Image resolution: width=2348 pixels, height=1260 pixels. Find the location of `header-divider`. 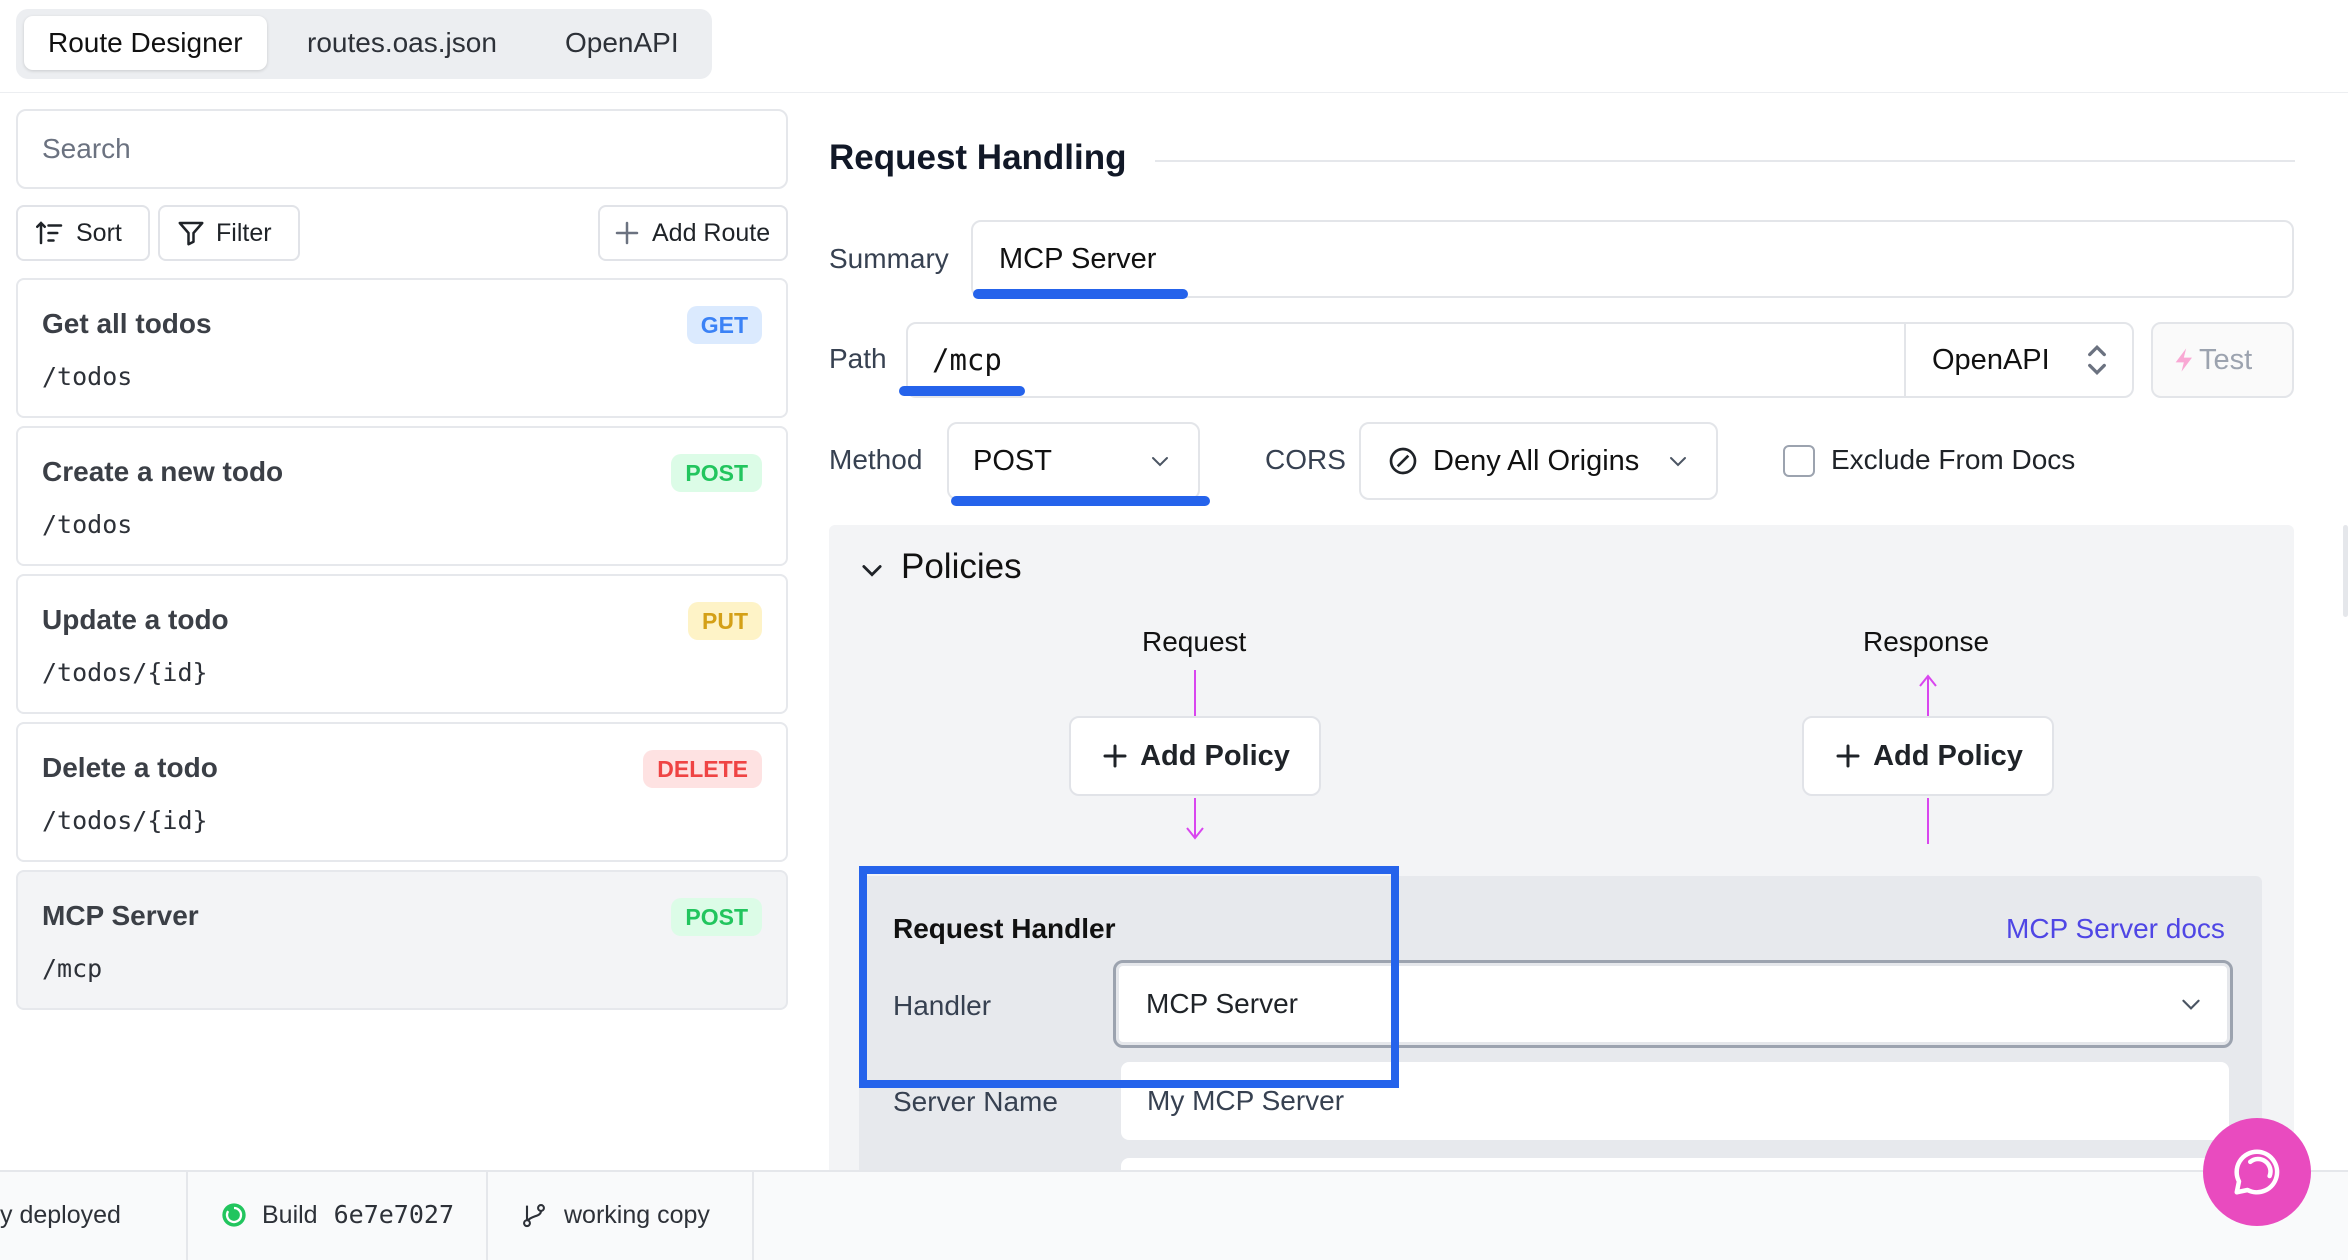

header-divider is located at coordinates (1174, 92).